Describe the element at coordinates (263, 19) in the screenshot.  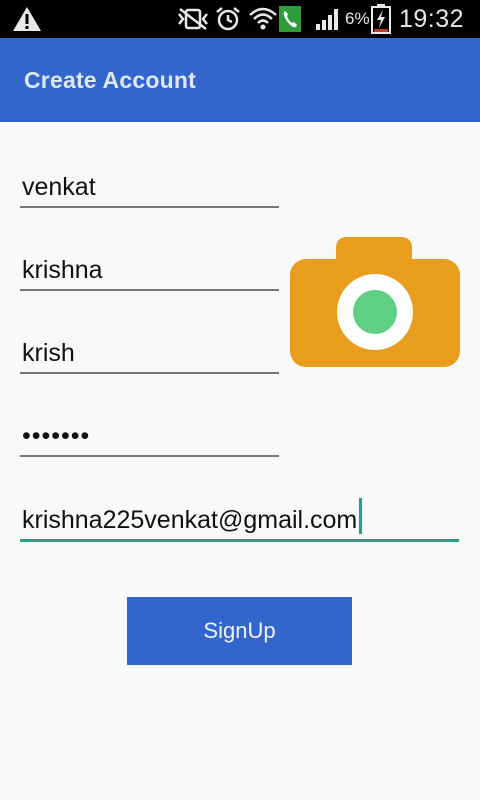
I see `wifi-icon` at that location.